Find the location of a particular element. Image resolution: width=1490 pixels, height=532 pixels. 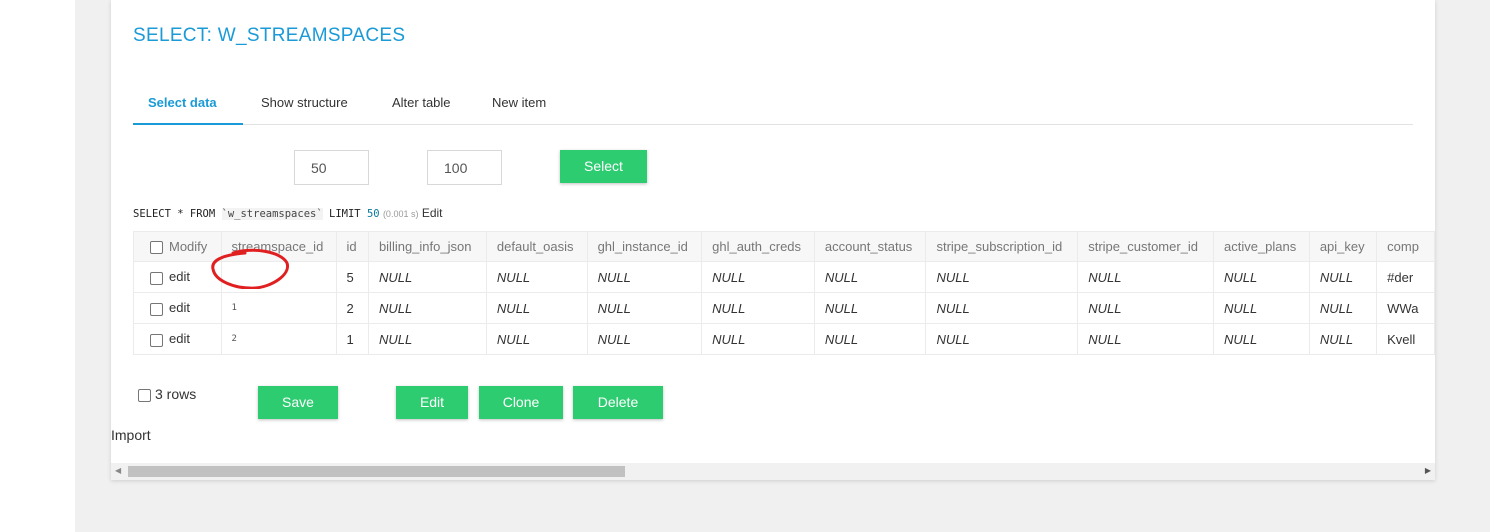

column-header-modify: Modify is located at coordinates (177, 246).